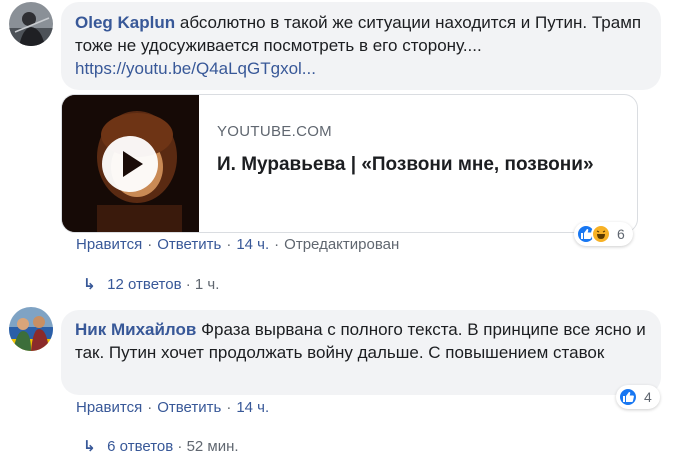  What do you see at coordinates (342, 244) in the screenshot?
I see `edited-label: Отредактирован` at bounding box center [342, 244].